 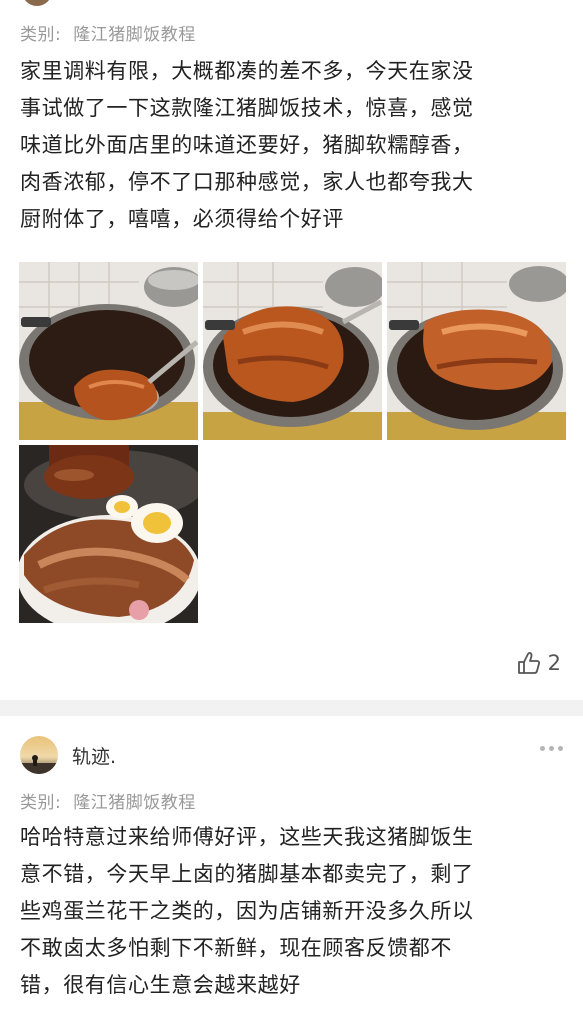 What do you see at coordinates (551, 748) in the screenshot?
I see `more-dots-icon` at bounding box center [551, 748].